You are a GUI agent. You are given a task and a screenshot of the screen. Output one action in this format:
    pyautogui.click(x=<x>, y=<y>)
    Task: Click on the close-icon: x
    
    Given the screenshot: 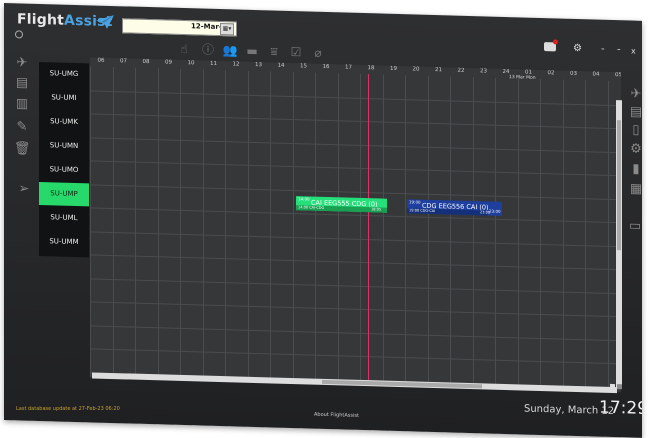 What is the action you would take?
    pyautogui.click(x=633, y=51)
    